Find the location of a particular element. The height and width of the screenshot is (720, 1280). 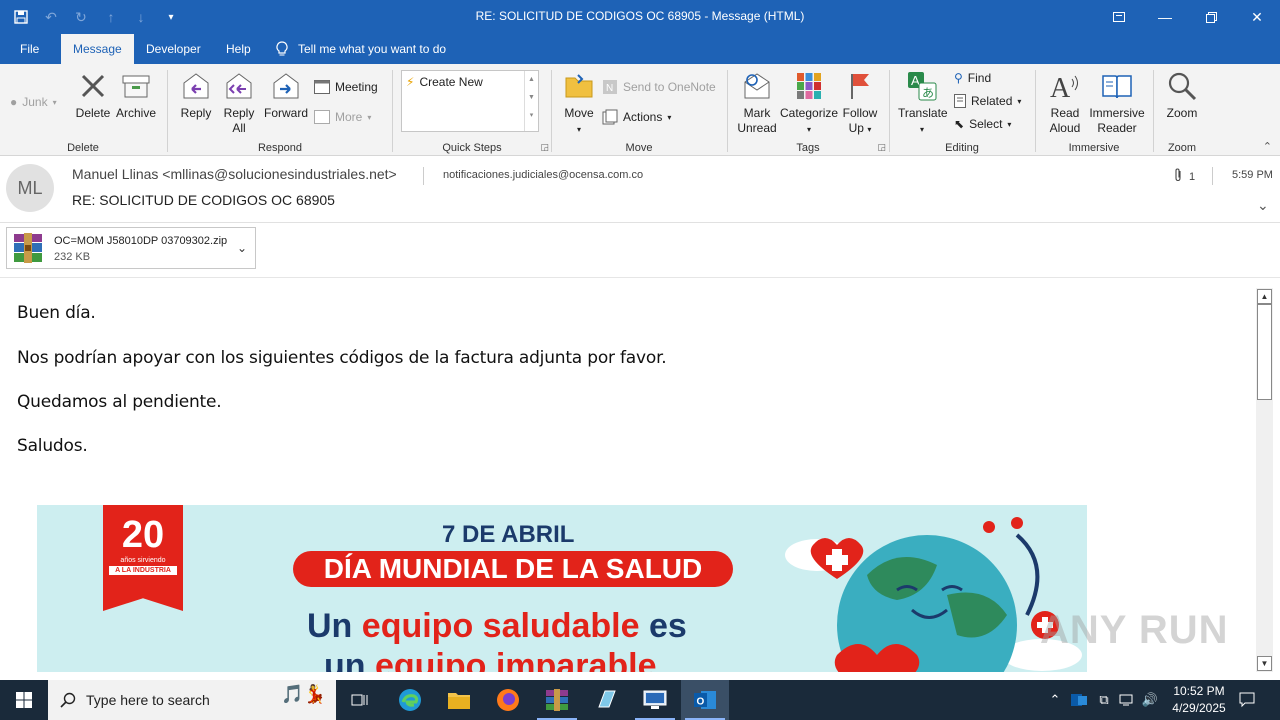

delete-group: ● Junk ▾ Delete Archive Delete is located at coordinates (83, 110).